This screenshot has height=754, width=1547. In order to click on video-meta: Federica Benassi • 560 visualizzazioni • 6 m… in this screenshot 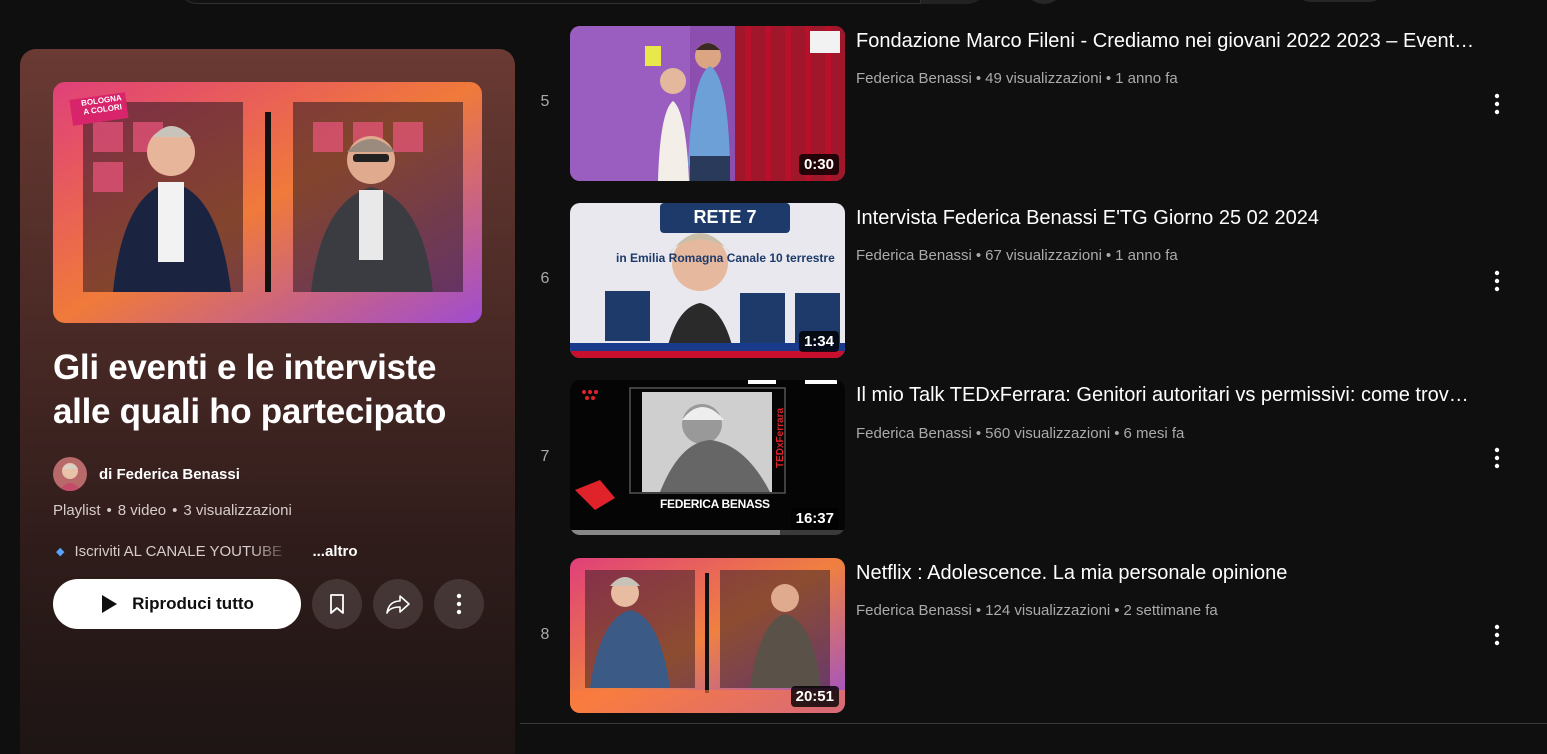, I will do `click(1020, 433)`.